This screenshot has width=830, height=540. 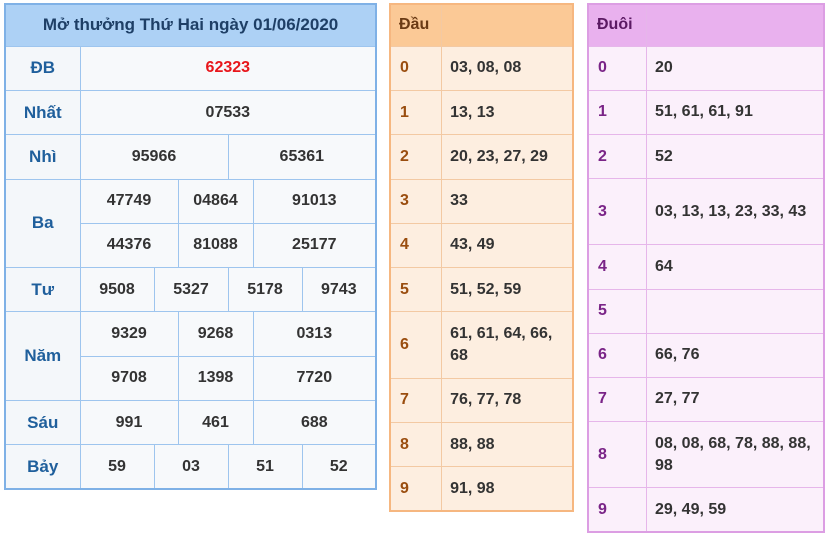 I want to click on table-row: 7 27, 77, so click(x=706, y=399).